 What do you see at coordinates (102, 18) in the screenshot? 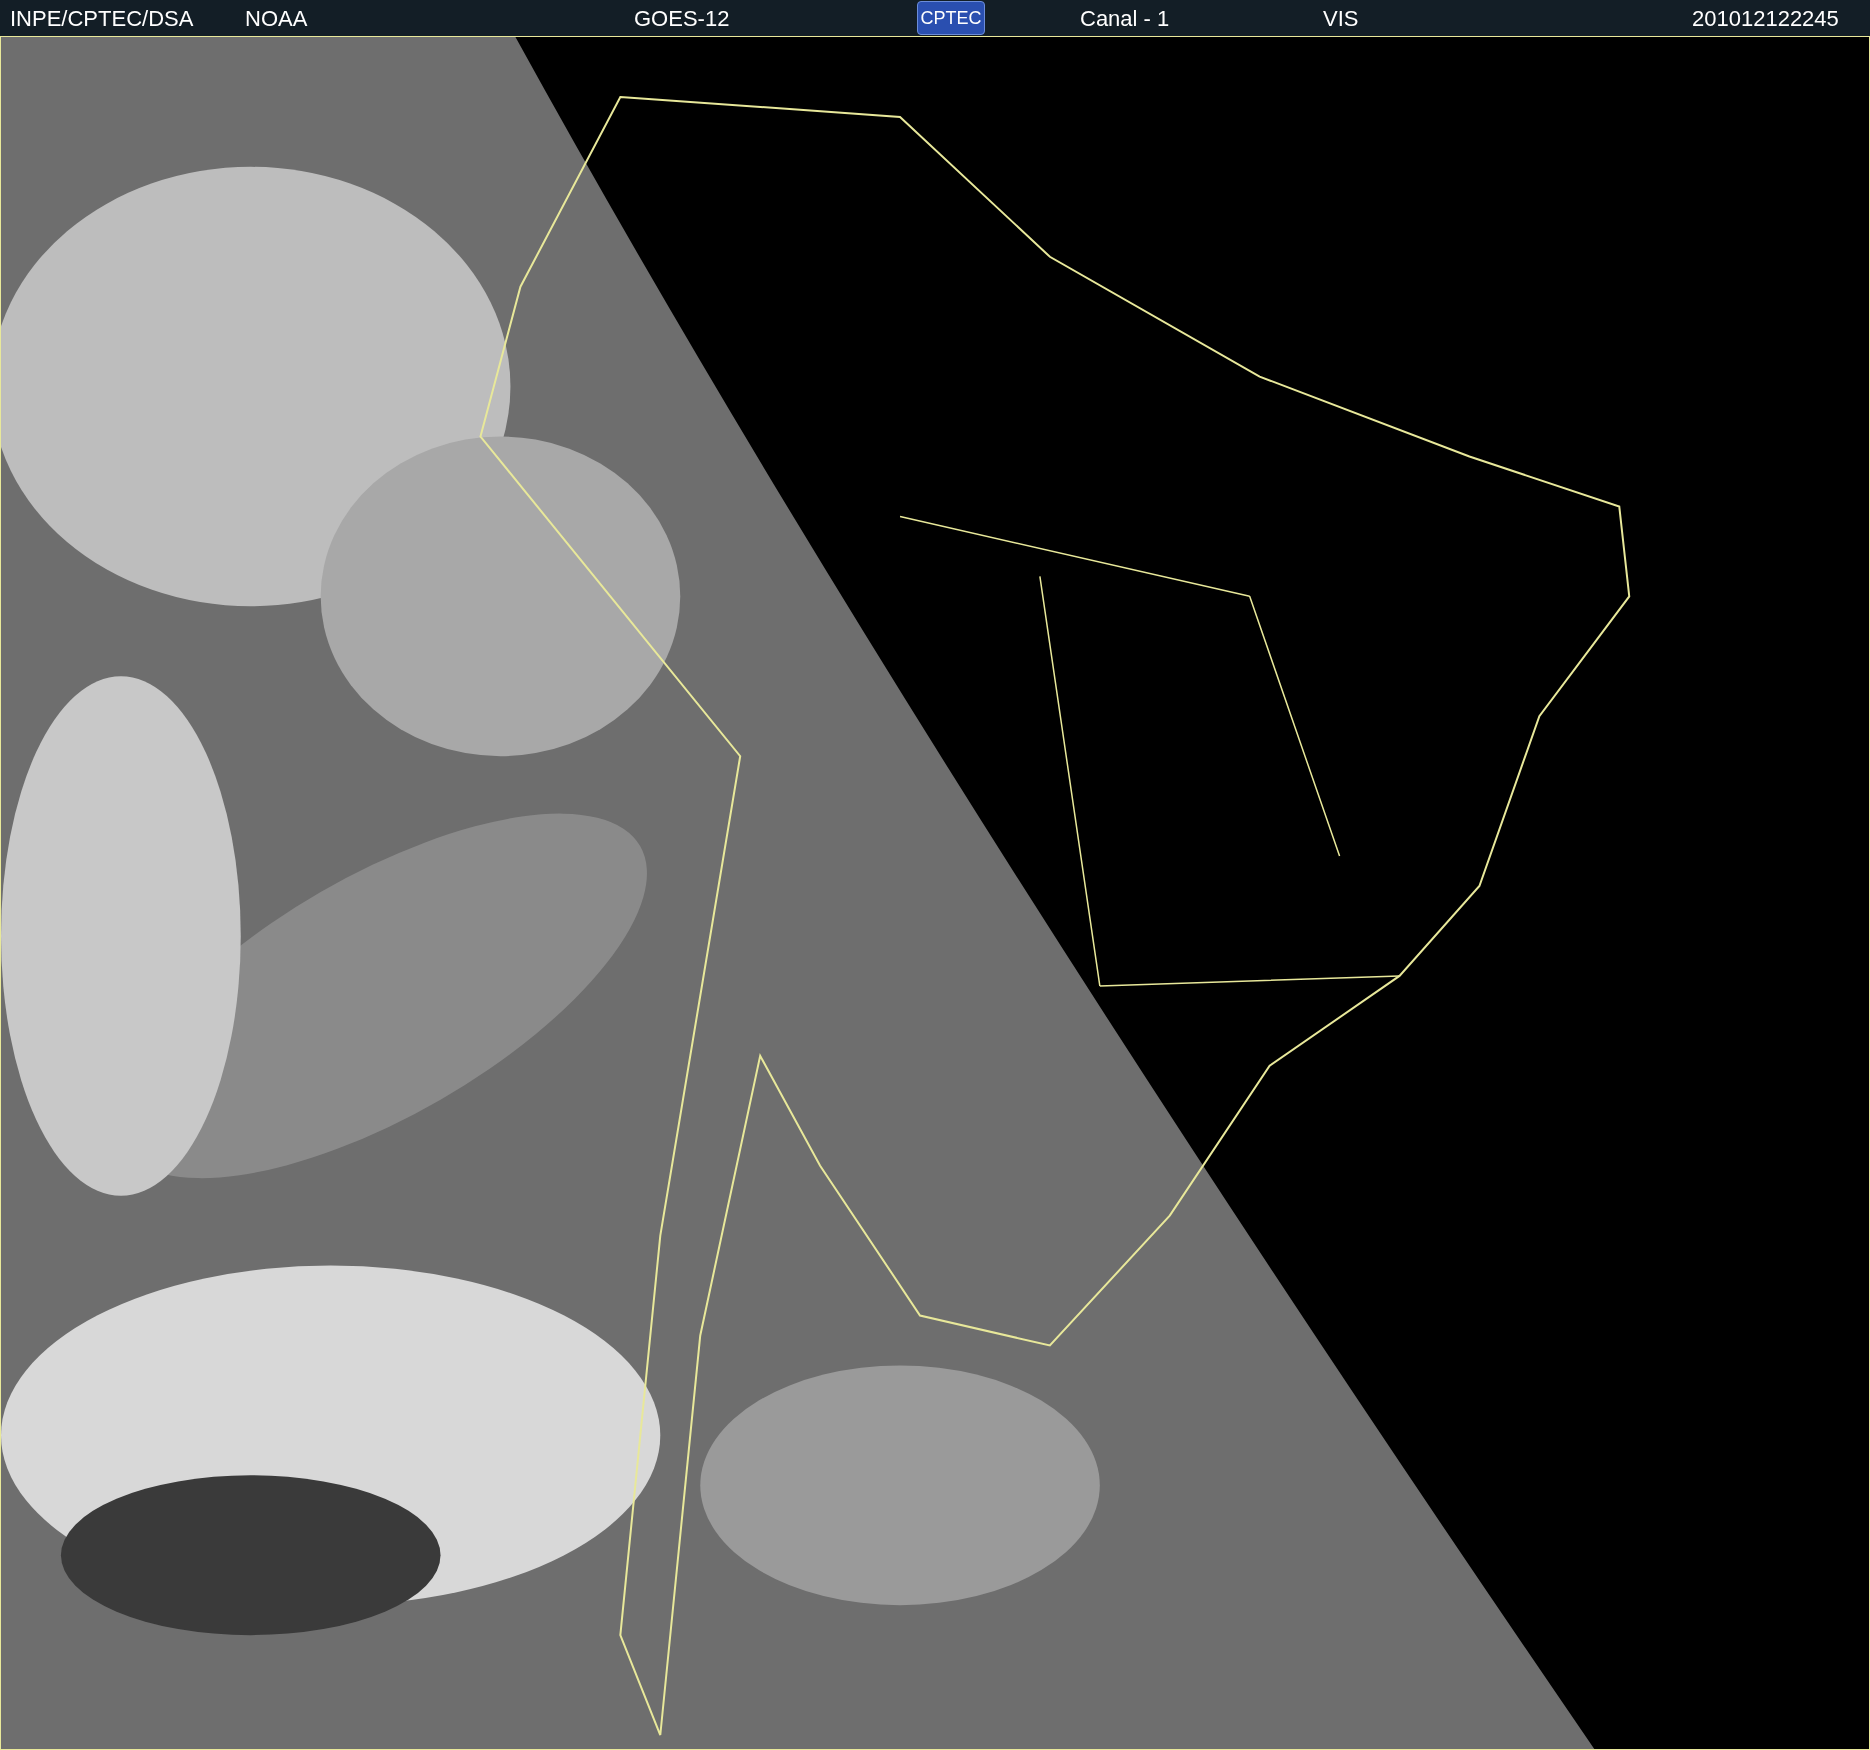
I see `source-label: INPE/CPTEC/DSA` at bounding box center [102, 18].